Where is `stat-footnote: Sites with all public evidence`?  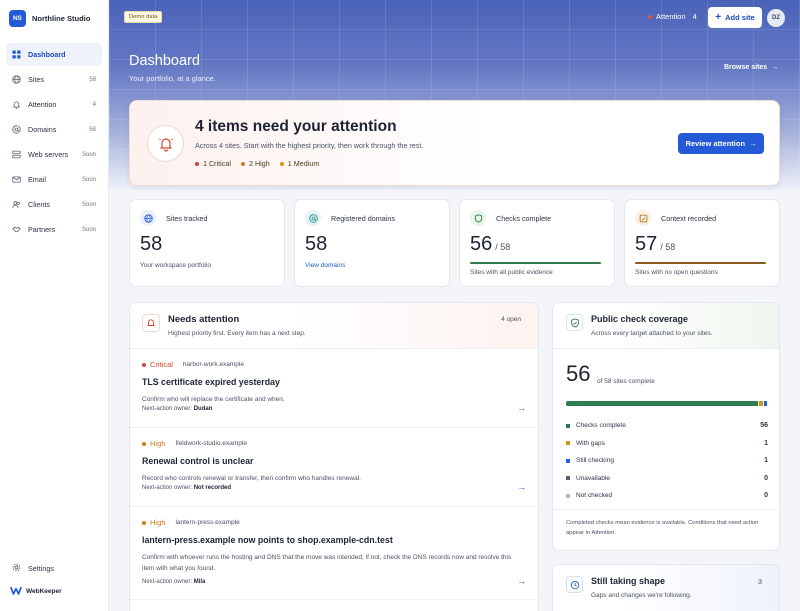 stat-footnote: Sites with all public evidence is located at coordinates (511, 272).